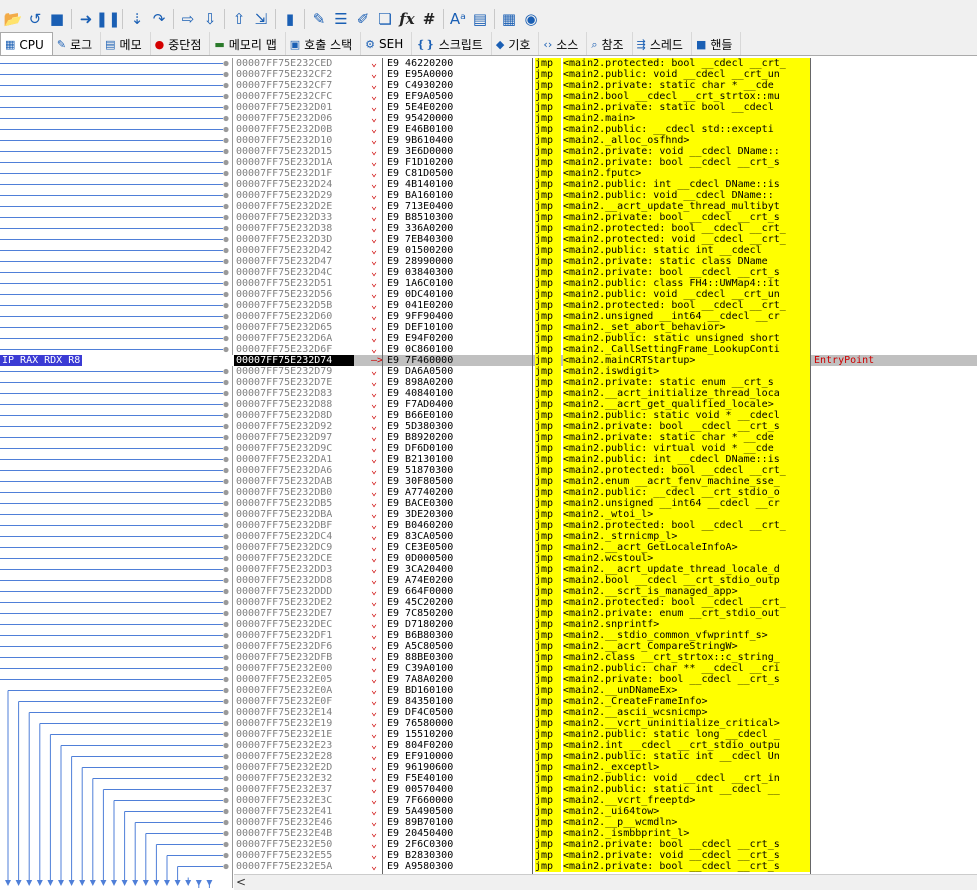  What do you see at coordinates (243, 882) in the screenshot?
I see `scroll-left-arrow-icon: <` at bounding box center [243, 882].